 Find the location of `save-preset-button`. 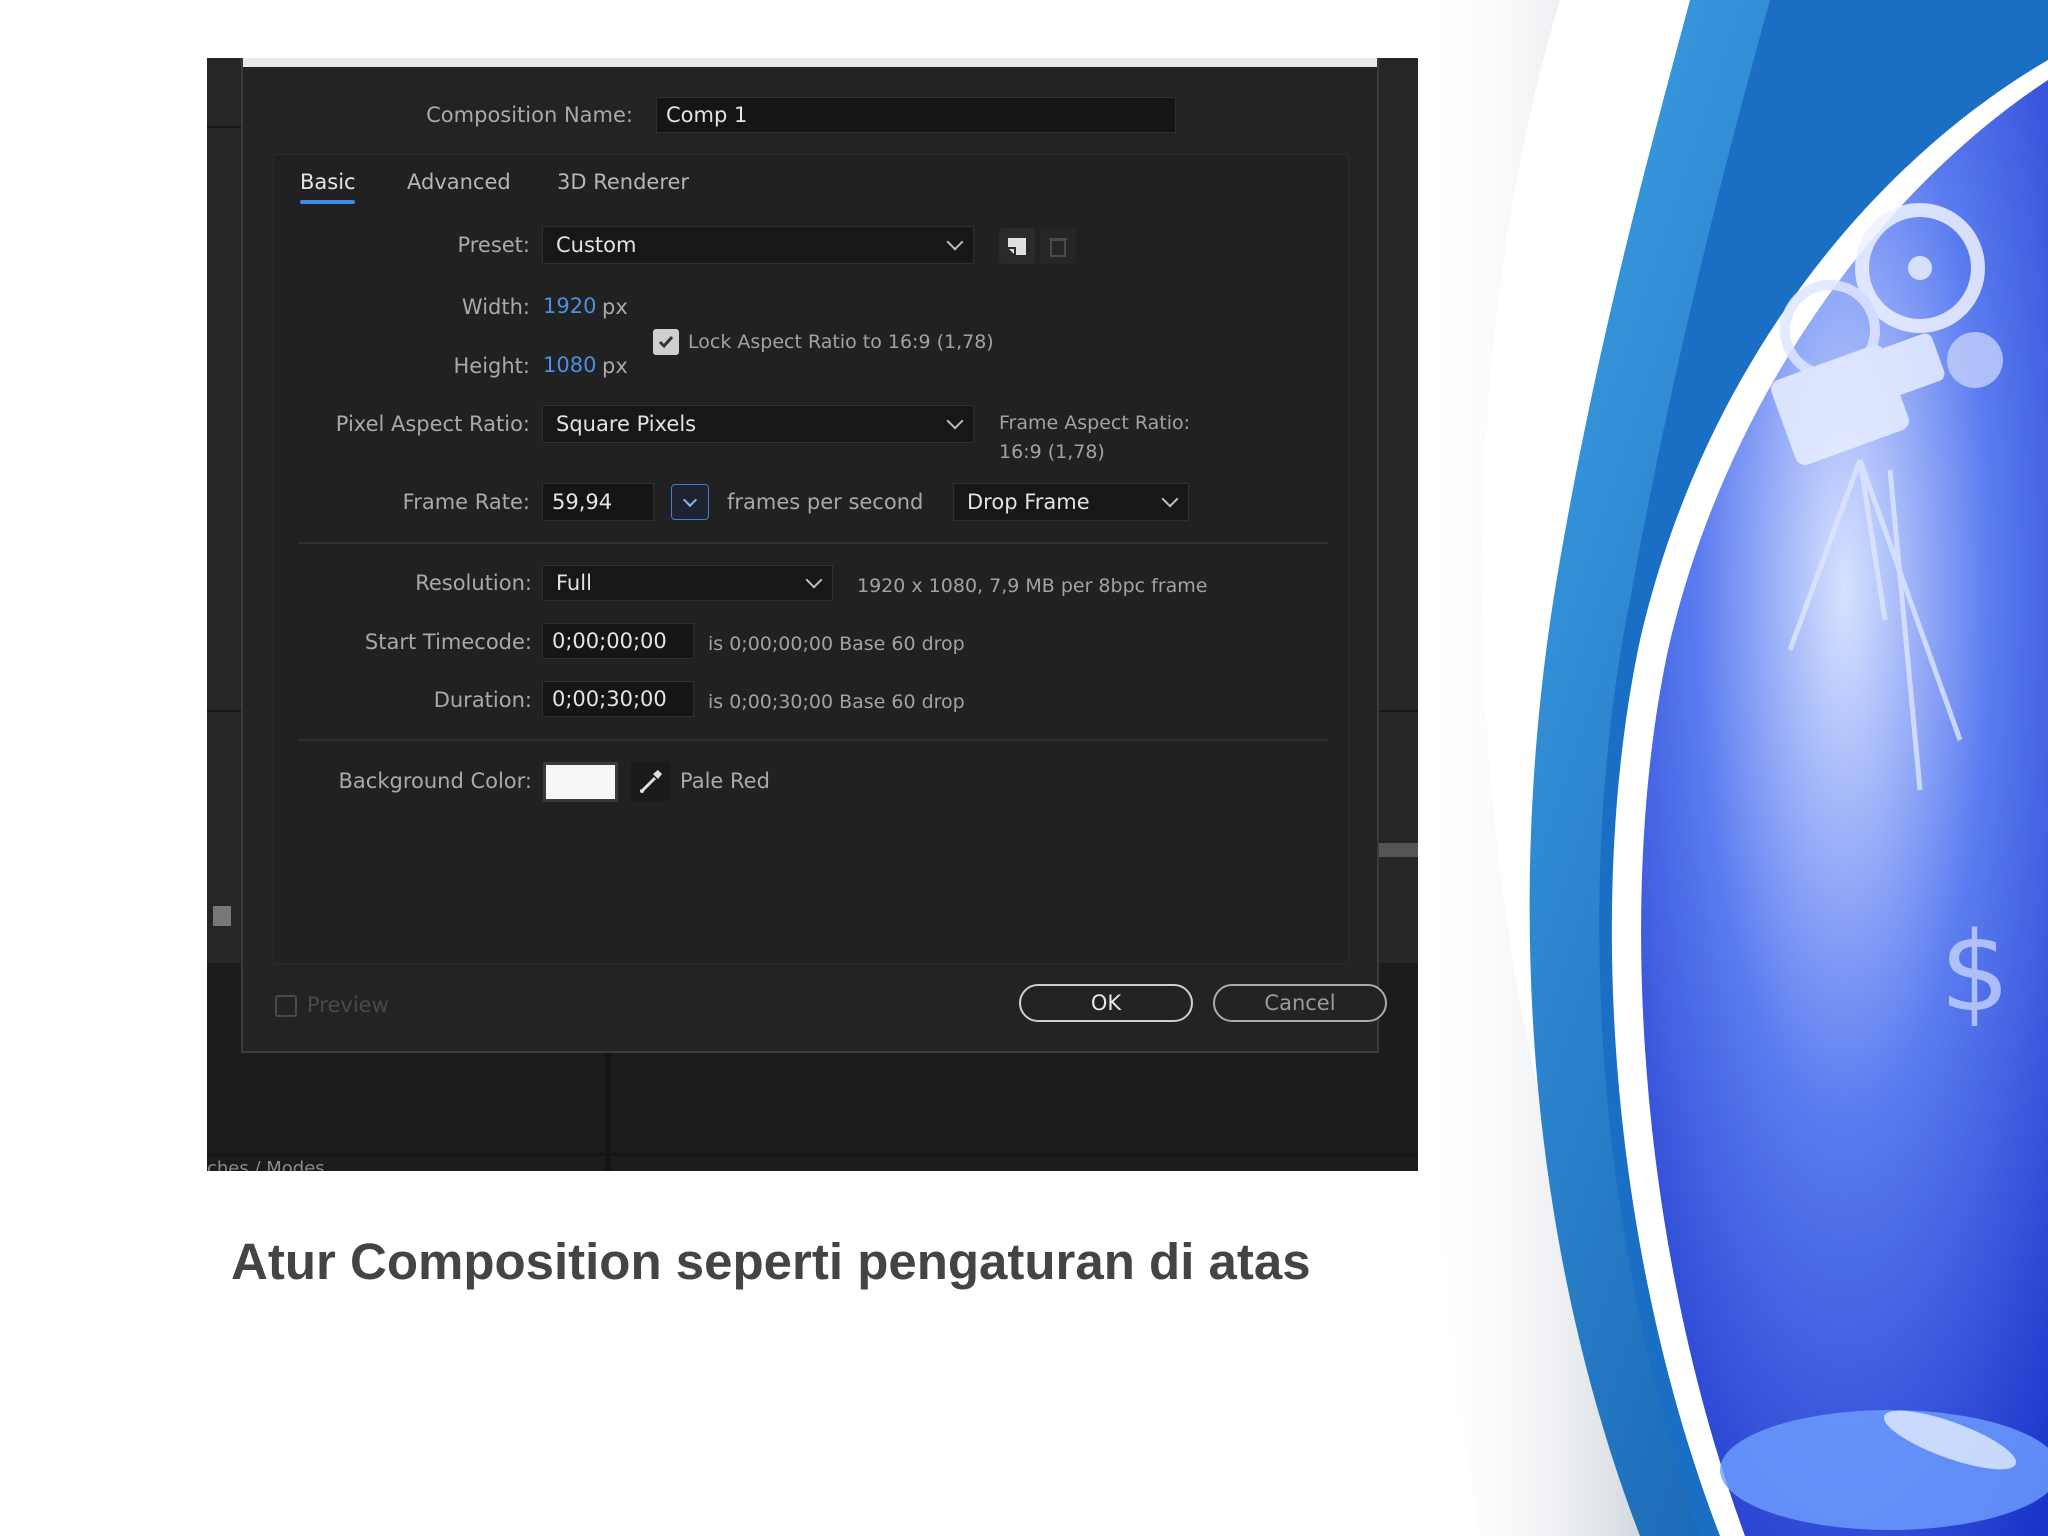

save-preset-button is located at coordinates (1017, 246).